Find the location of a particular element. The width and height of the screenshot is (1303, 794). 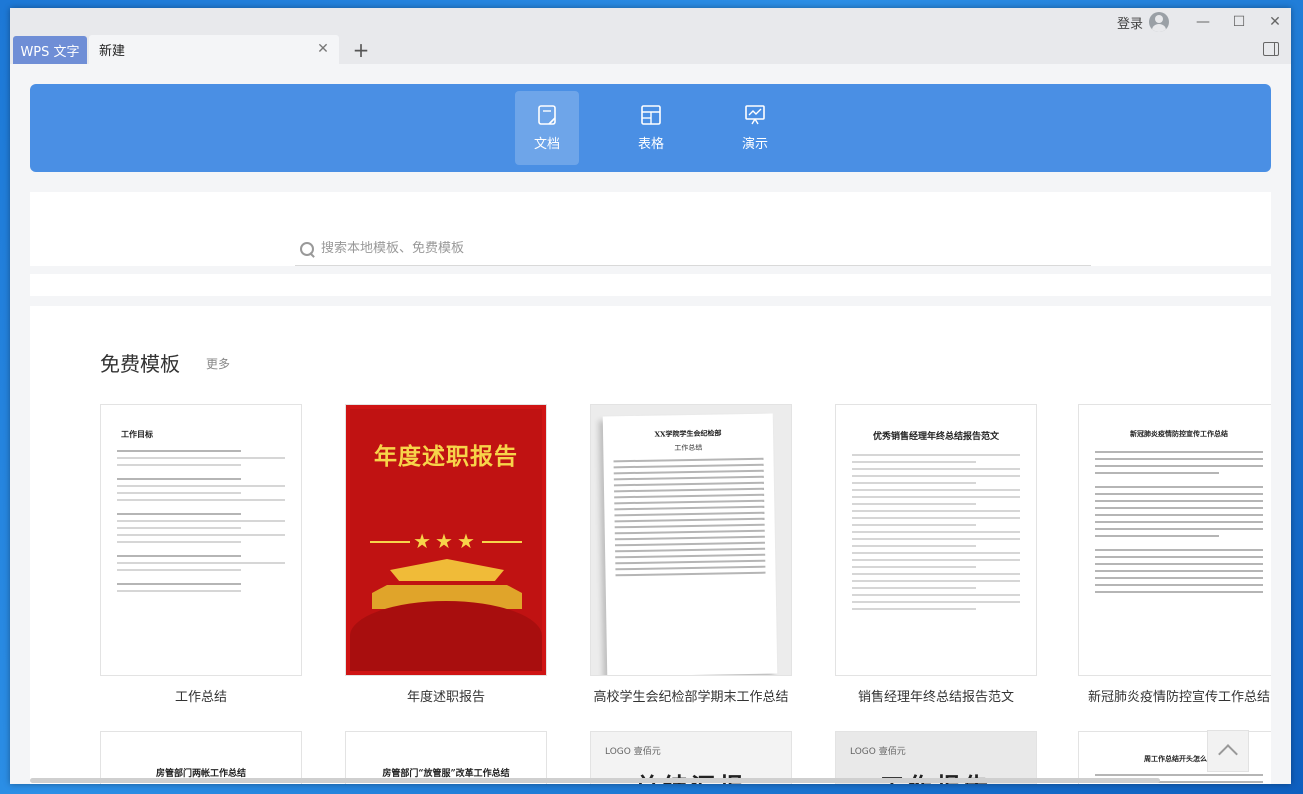

tab-new-label: 新建 is located at coordinates (112, 51).